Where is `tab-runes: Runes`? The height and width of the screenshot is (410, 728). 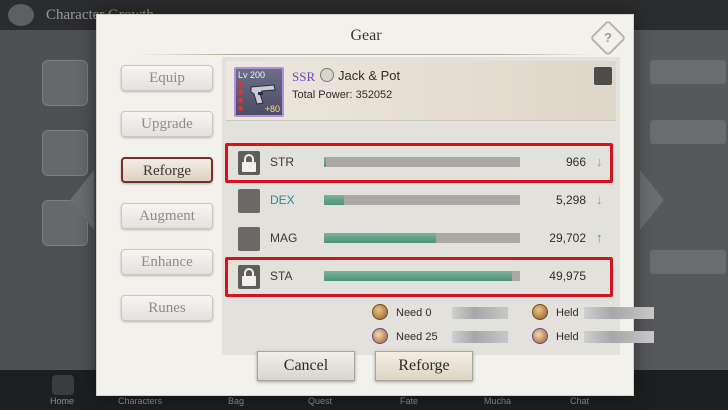 tab-runes: Runes is located at coordinates (167, 308).